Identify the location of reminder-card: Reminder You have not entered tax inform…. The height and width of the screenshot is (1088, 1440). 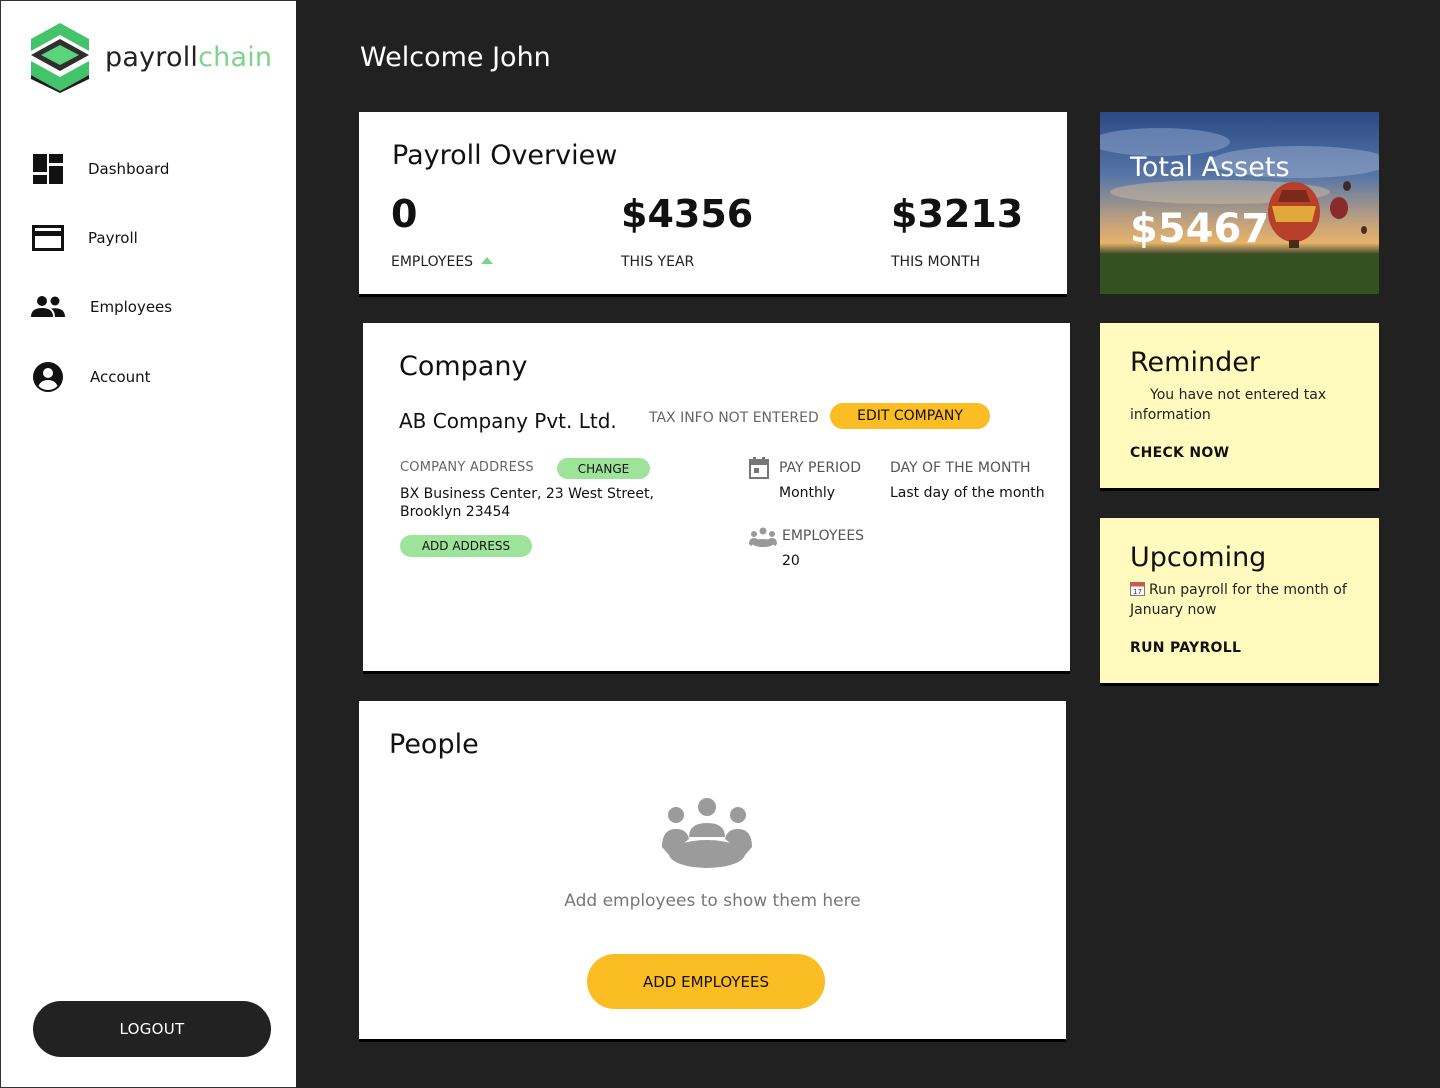
(1239, 405).